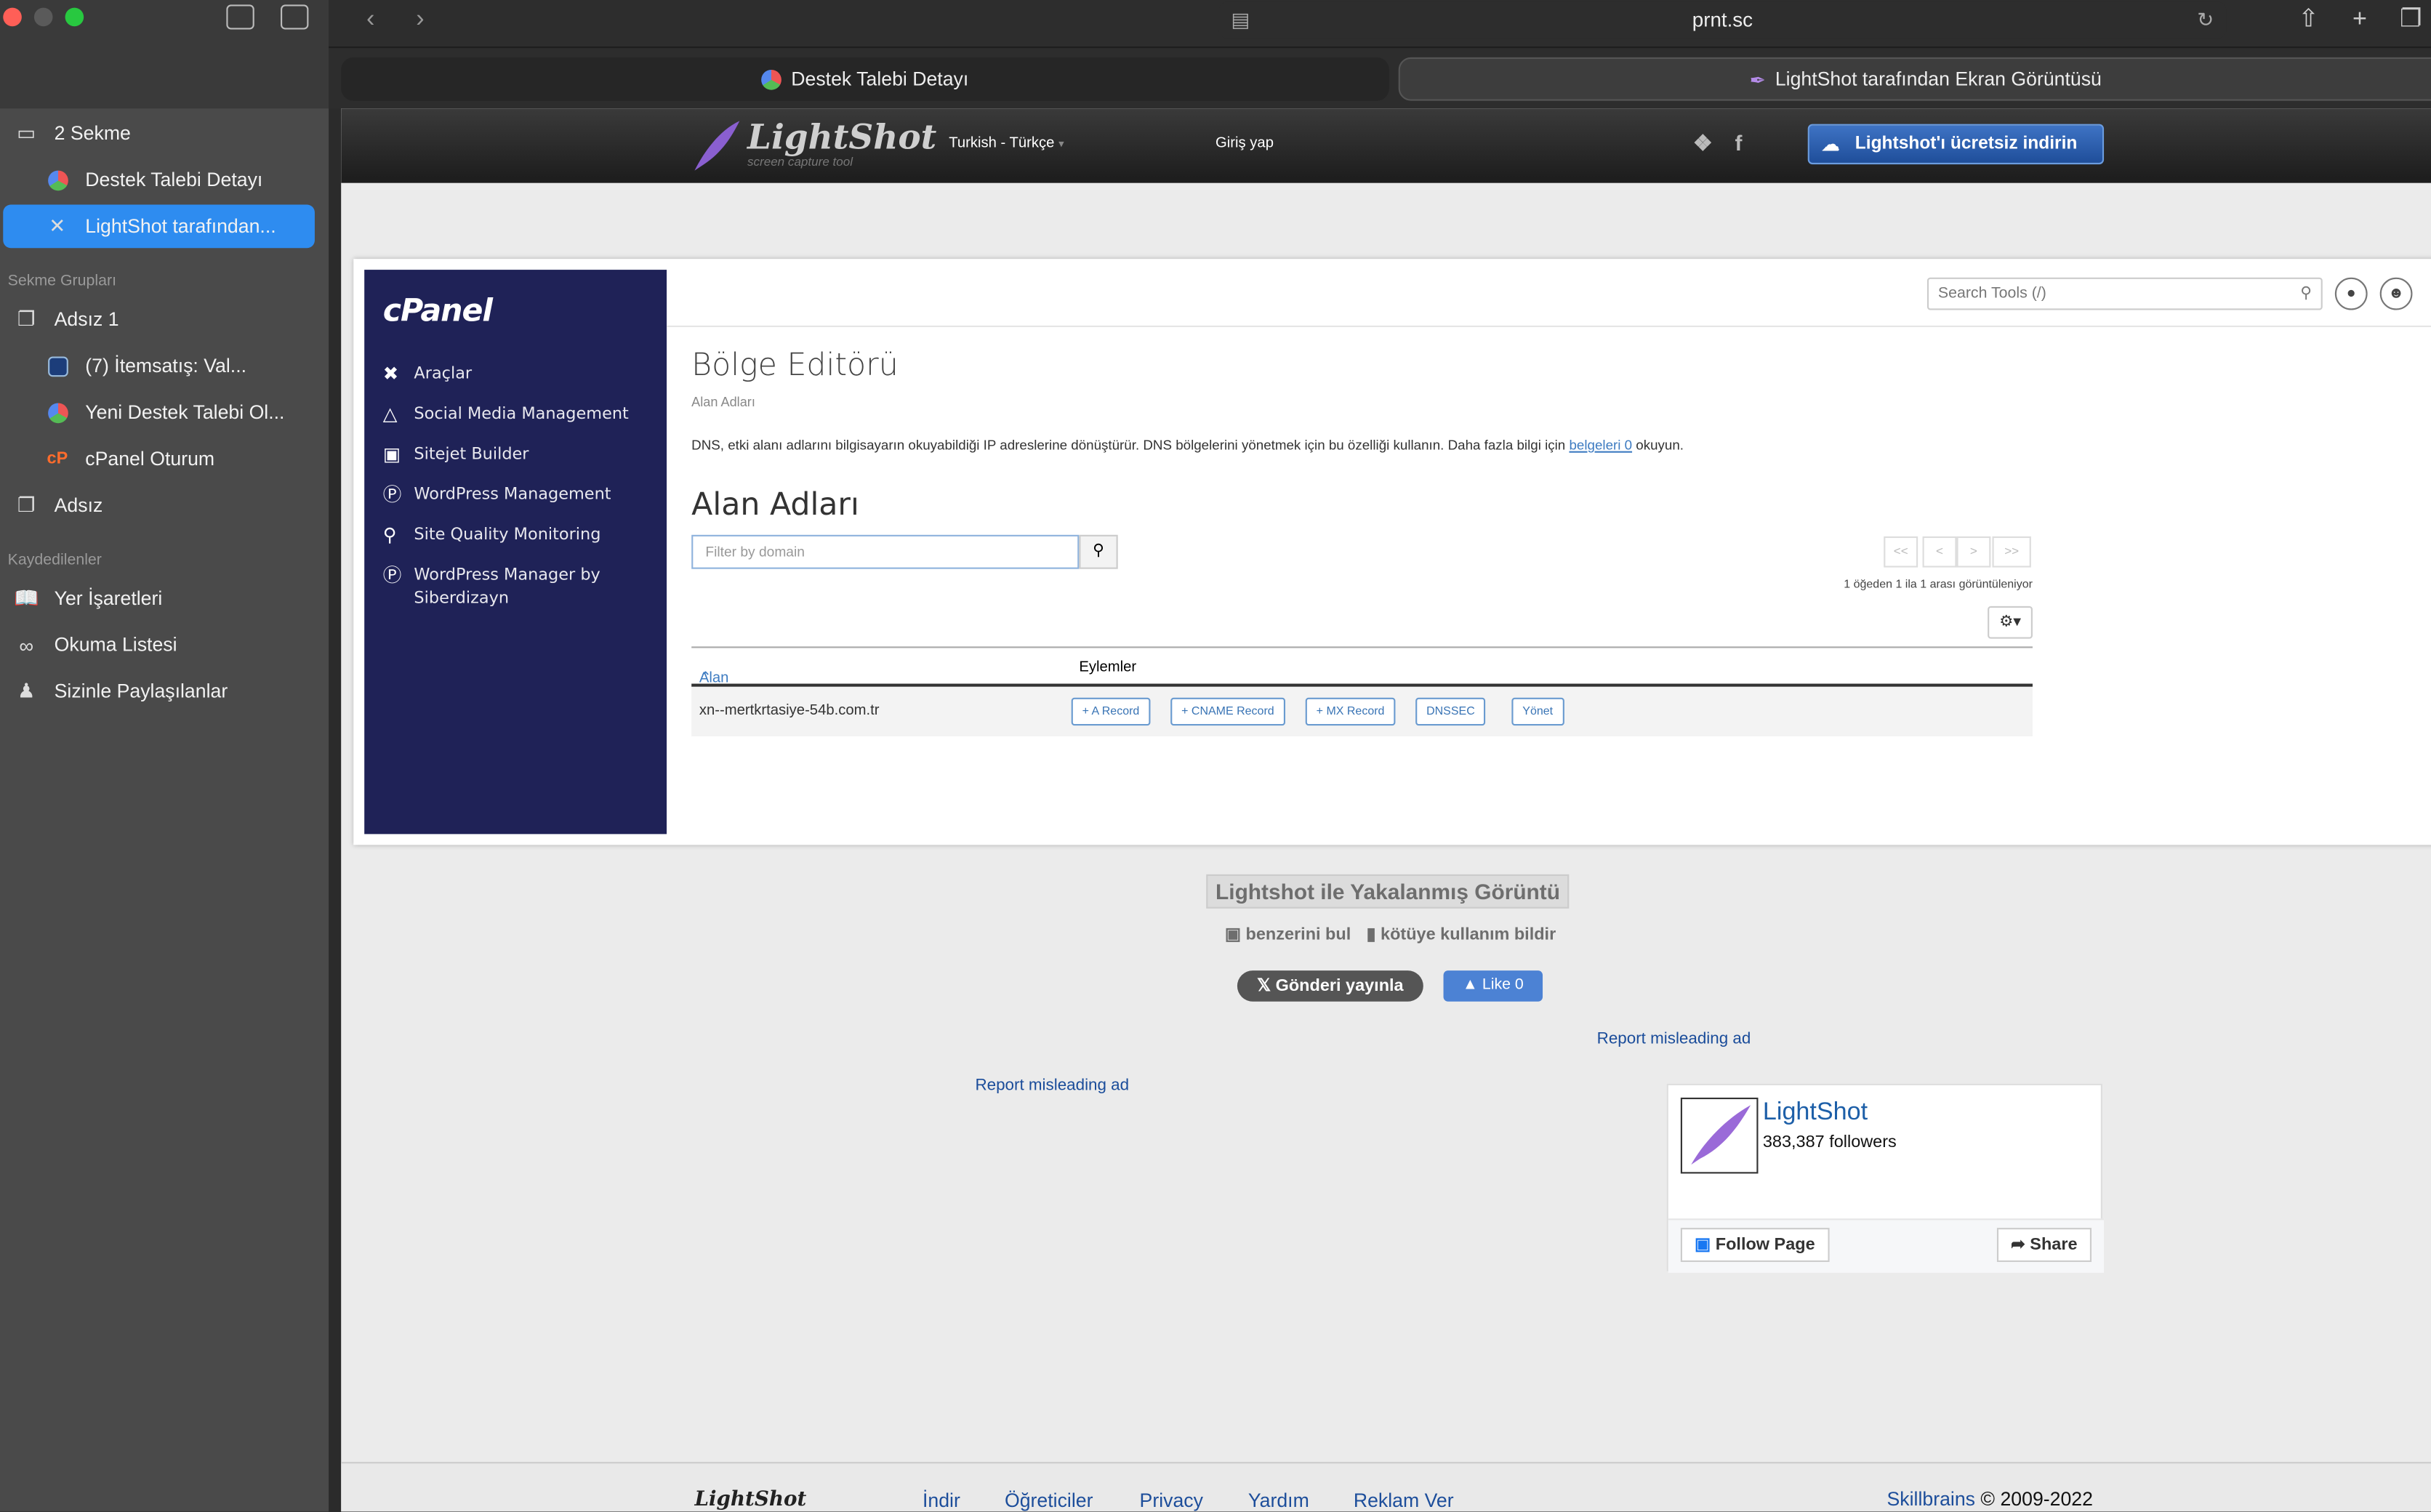 The image size is (2431, 1512). I want to click on follow-page-button: ▣ Follow Page, so click(1754, 1245).